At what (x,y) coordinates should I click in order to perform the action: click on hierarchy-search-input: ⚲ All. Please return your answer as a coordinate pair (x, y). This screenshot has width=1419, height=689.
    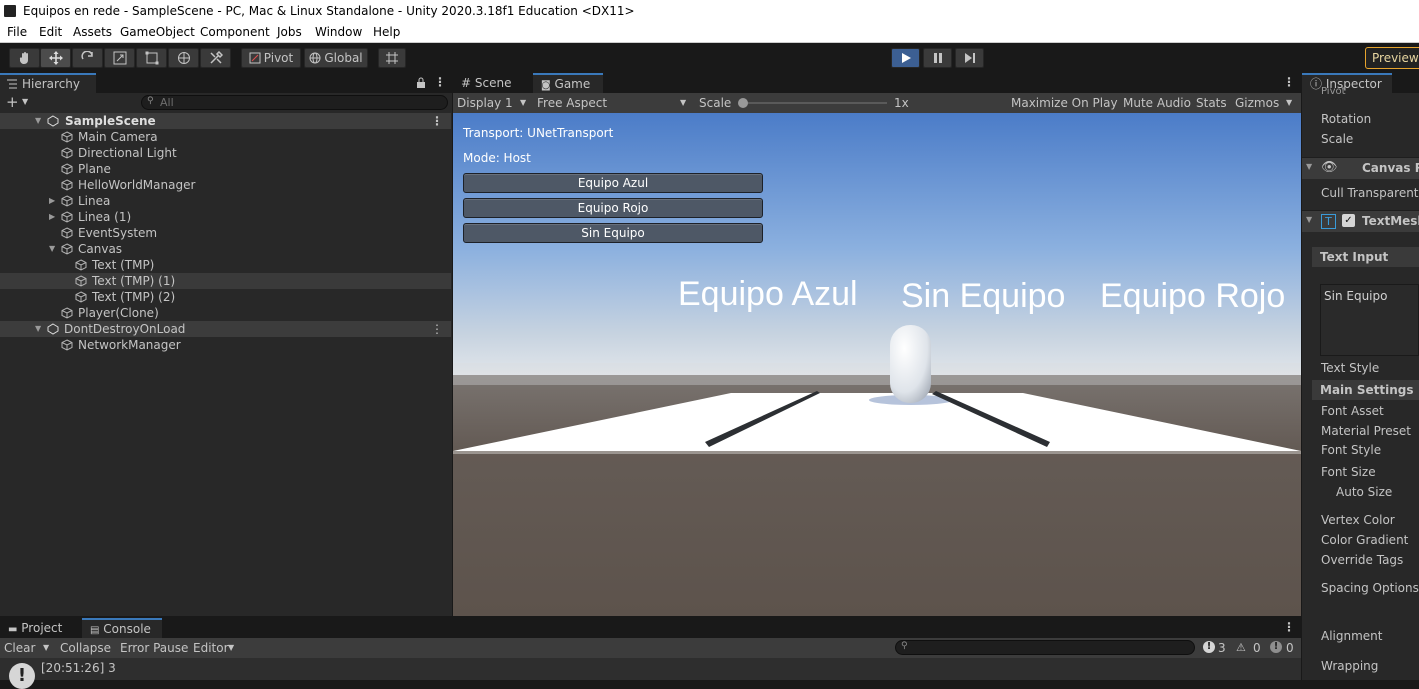
    Looking at the image, I should click on (294, 102).